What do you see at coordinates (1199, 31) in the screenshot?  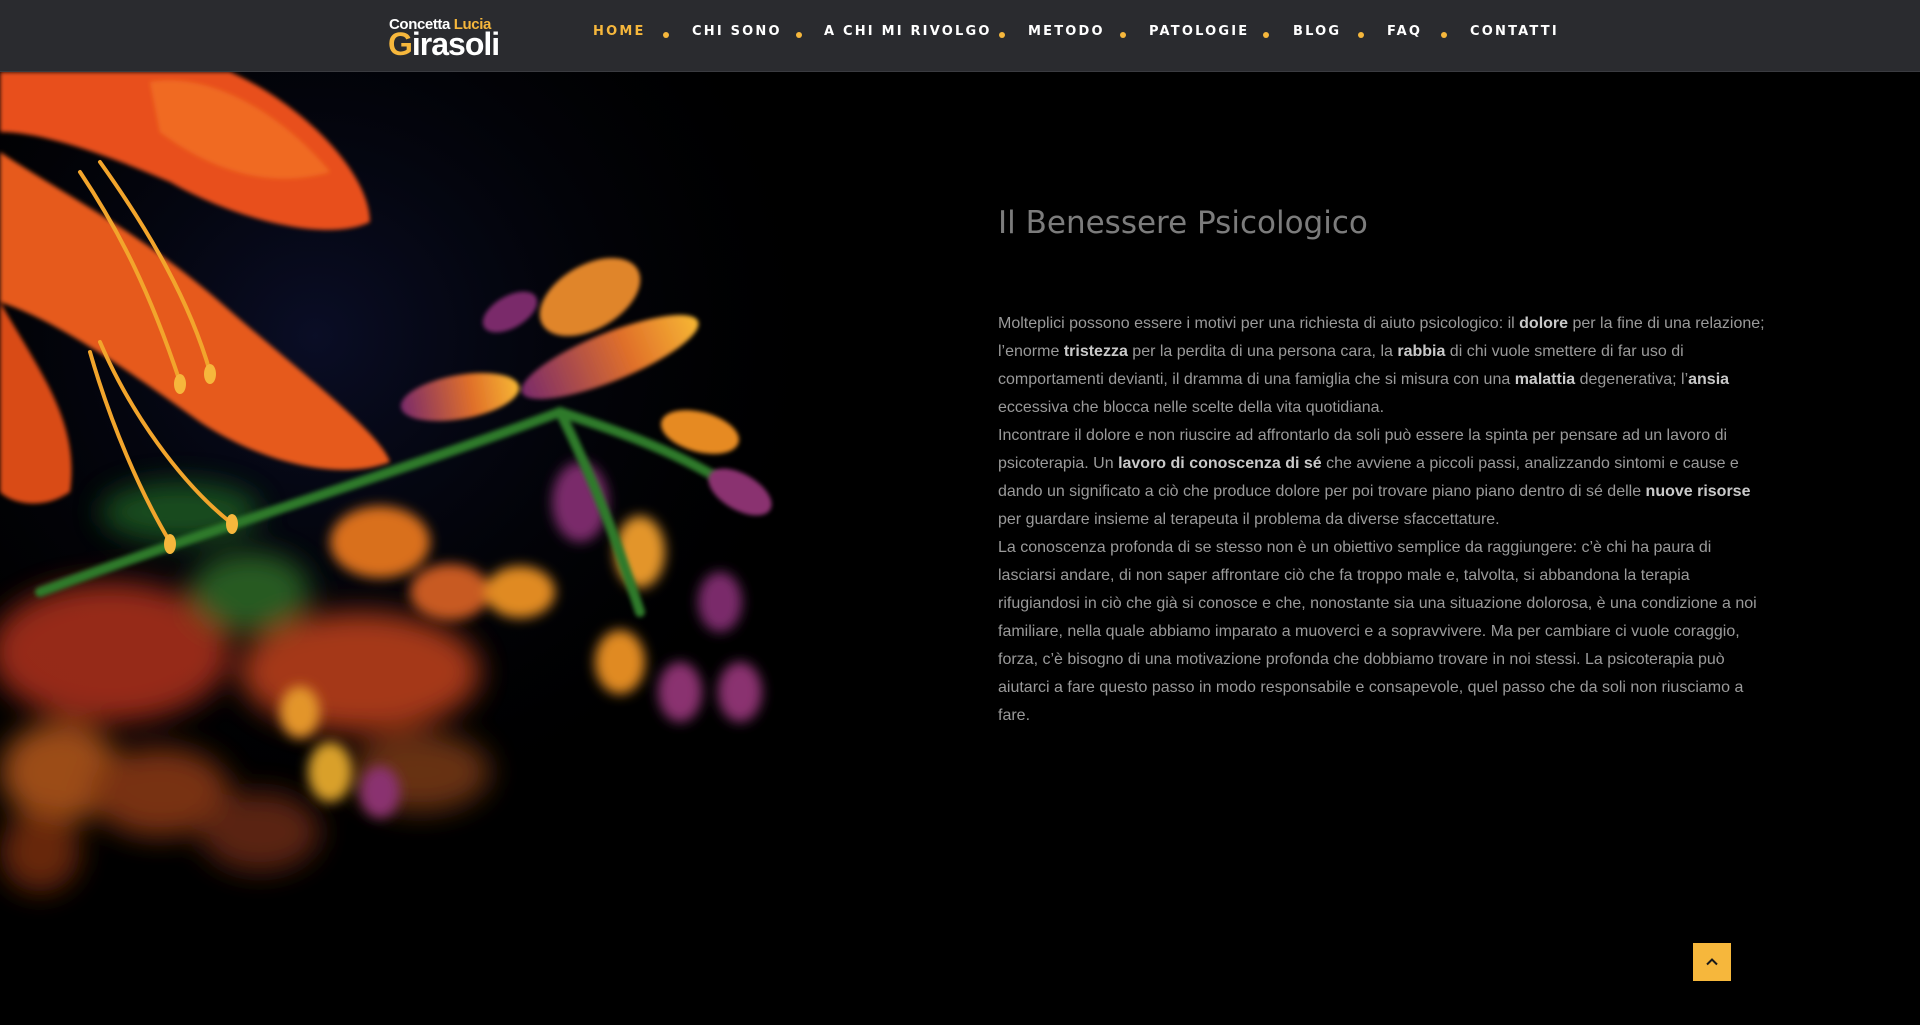 I see `nav-item-patologie: PATOLOGIE` at bounding box center [1199, 31].